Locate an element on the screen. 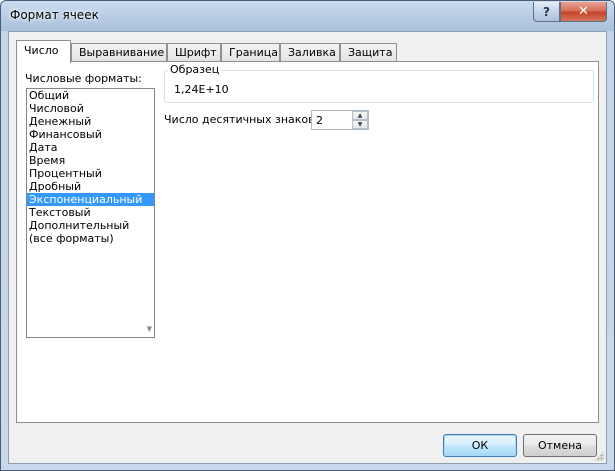  tab-number: Число is located at coordinates (43, 51).